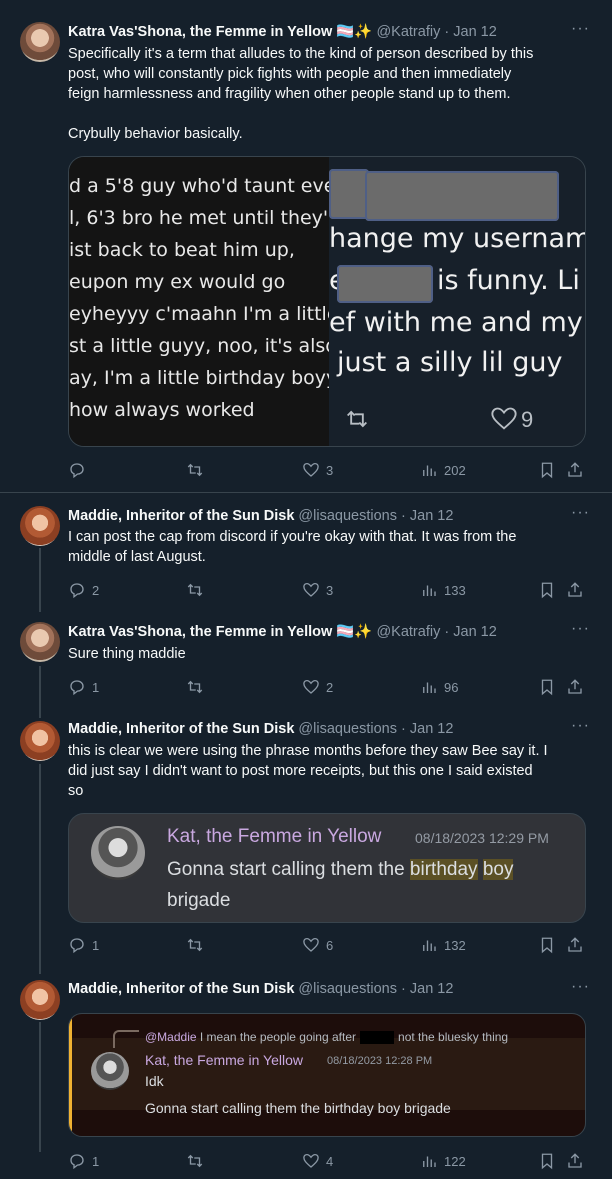  What do you see at coordinates (443, 1161) in the screenshot?
I see `views-button: 122` at bounding box center [443, 1161].